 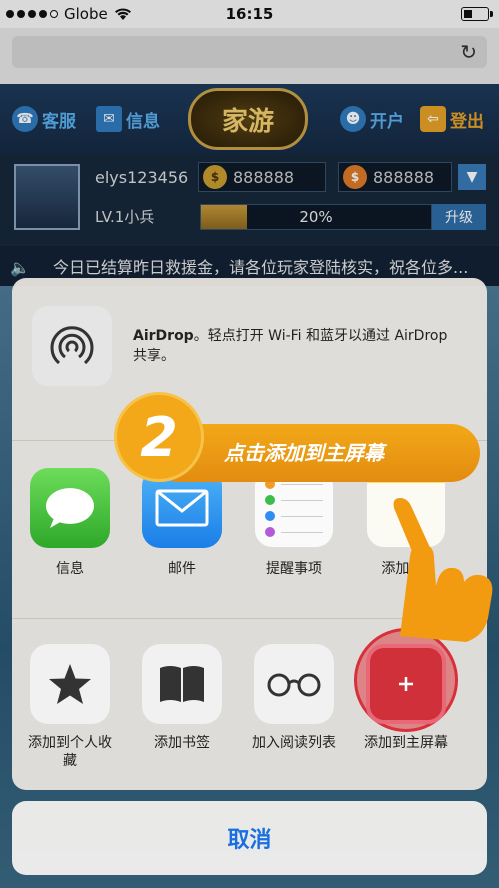 What do you see at coordinates (182, 523) in the screenshot?
I see `share-app-mail: 邮件` at bounding box center [182, 523].